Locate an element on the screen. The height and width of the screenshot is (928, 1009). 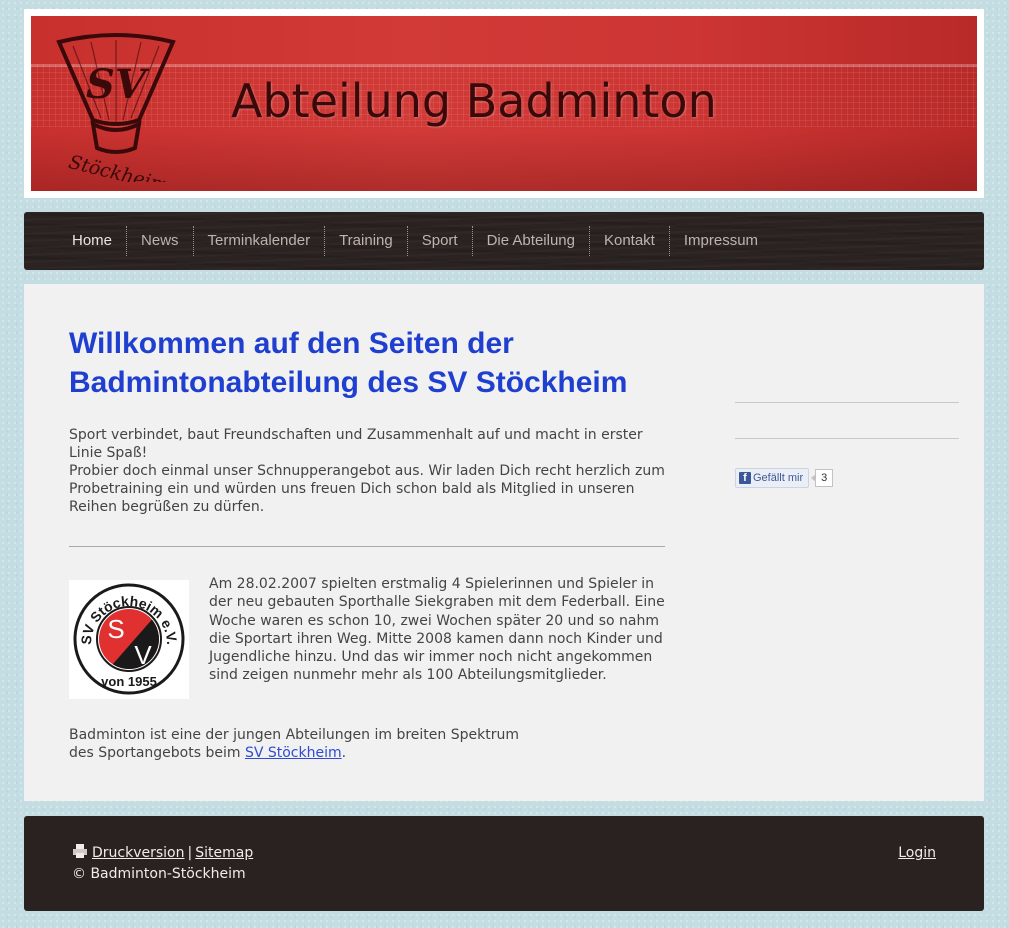
nav-item-terminkalender: Terminkalender is located at coordinates (258, 241).